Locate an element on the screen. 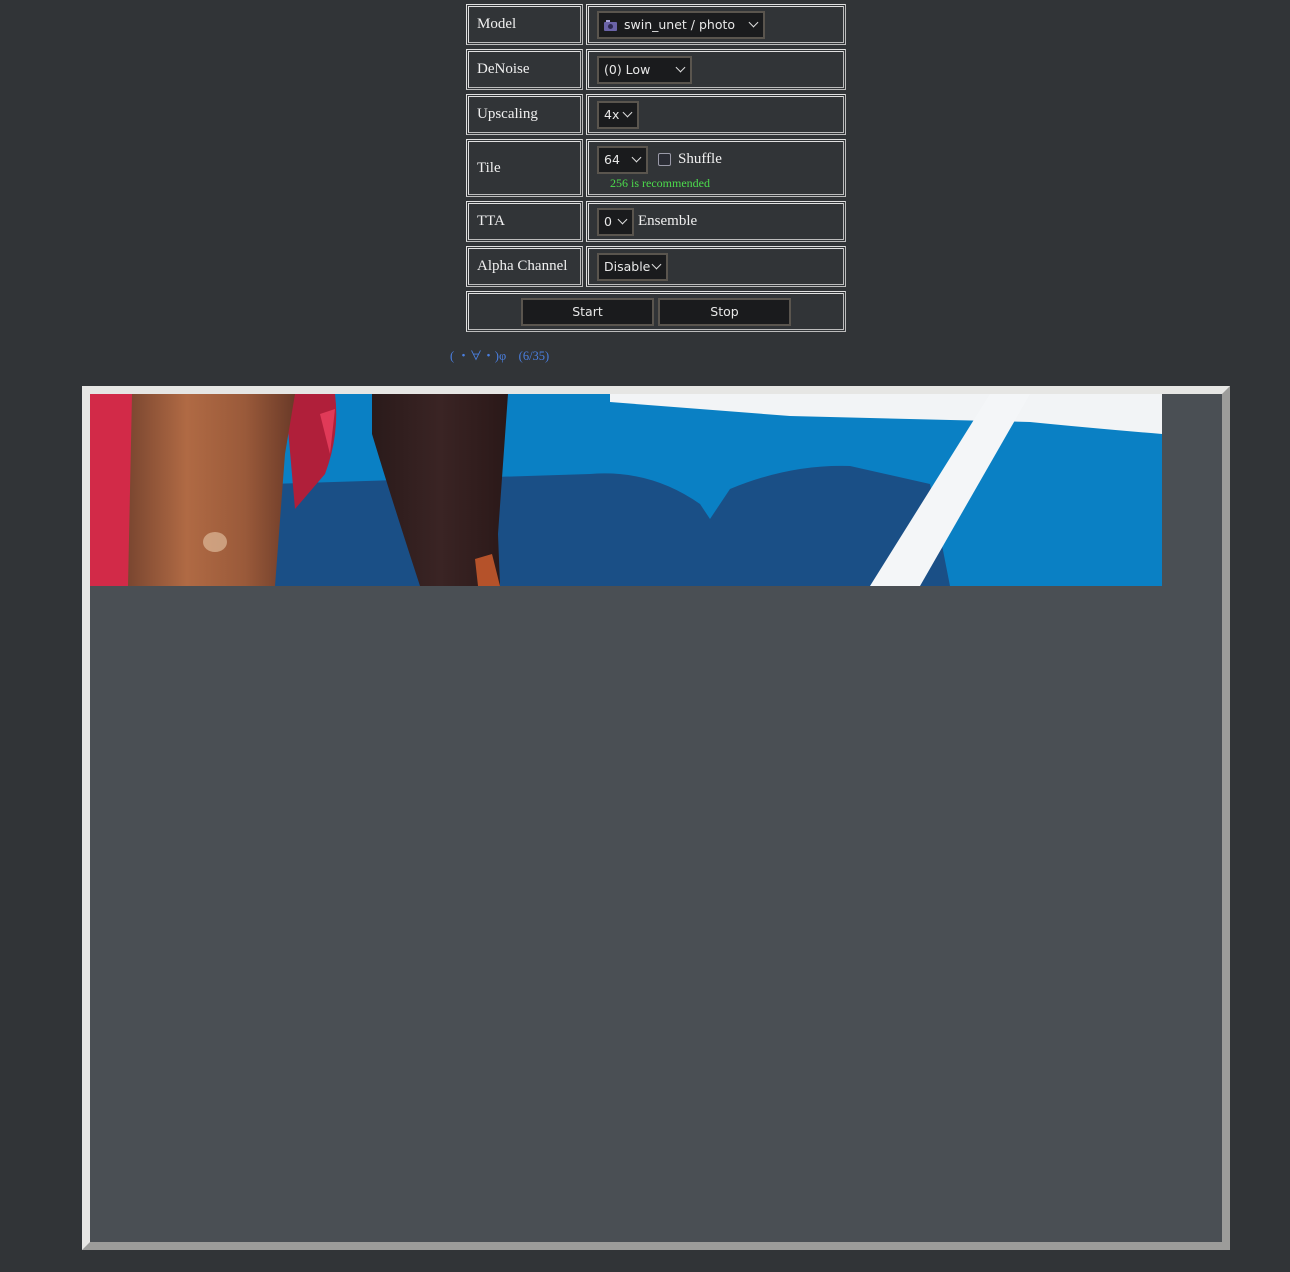  tta-select: 0 is located at coordinates (615, 221).